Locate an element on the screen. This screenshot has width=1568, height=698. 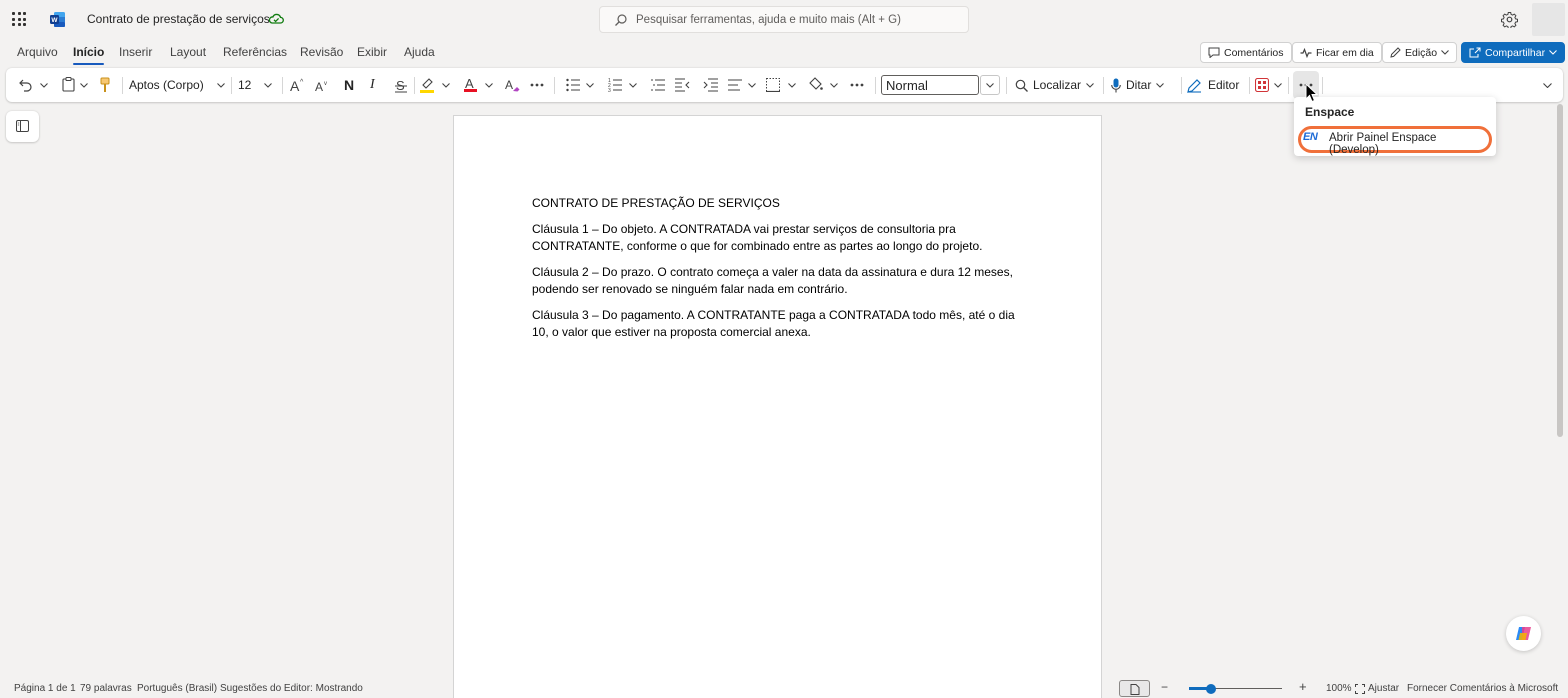
style-value: Normal is located at coordinates (907, 85).